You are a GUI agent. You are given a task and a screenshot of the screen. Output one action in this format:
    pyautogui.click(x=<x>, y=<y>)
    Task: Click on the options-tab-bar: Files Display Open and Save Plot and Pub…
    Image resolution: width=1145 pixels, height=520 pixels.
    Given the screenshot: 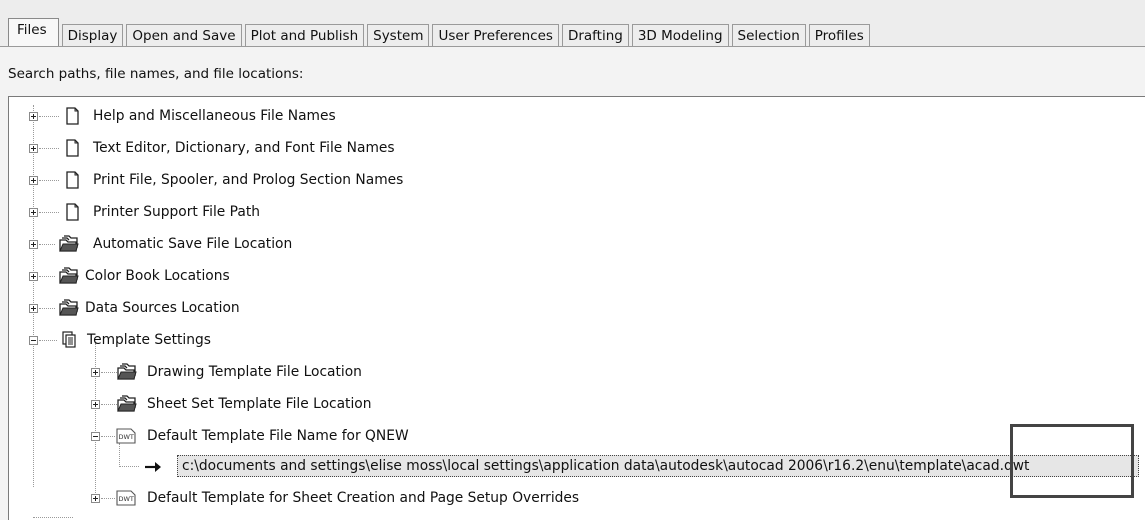 What is the action you would take?
    pyautogui.click(x=440, y=32)
    